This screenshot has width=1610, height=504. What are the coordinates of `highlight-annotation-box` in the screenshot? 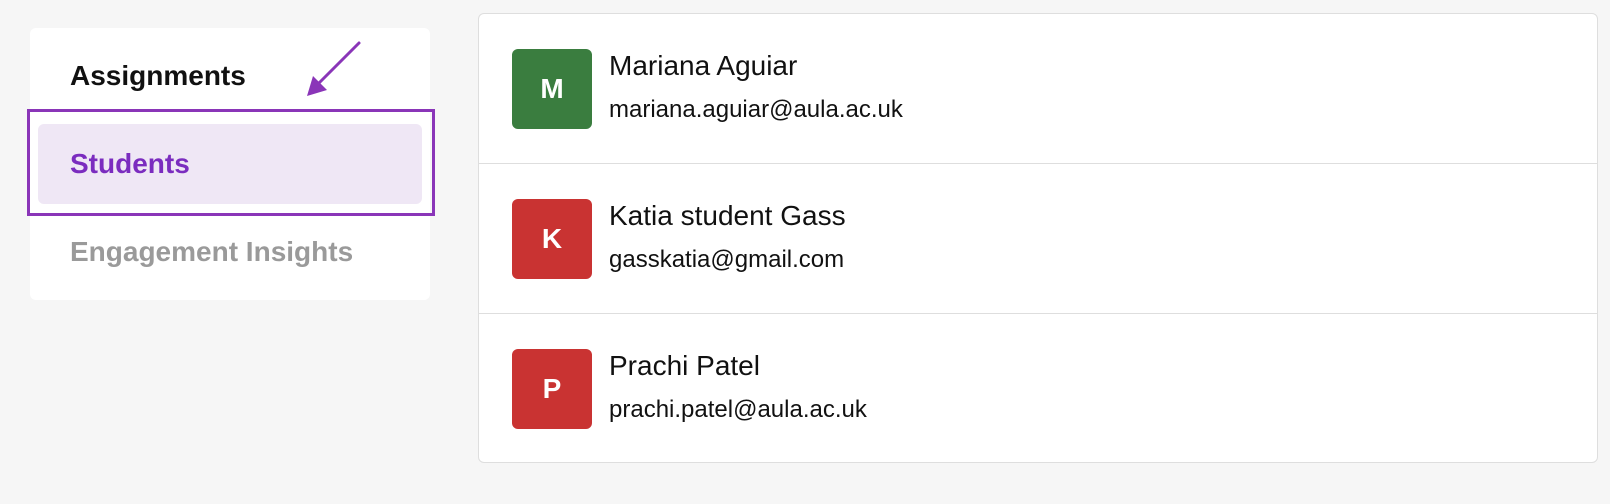 It's located at (231, 162).